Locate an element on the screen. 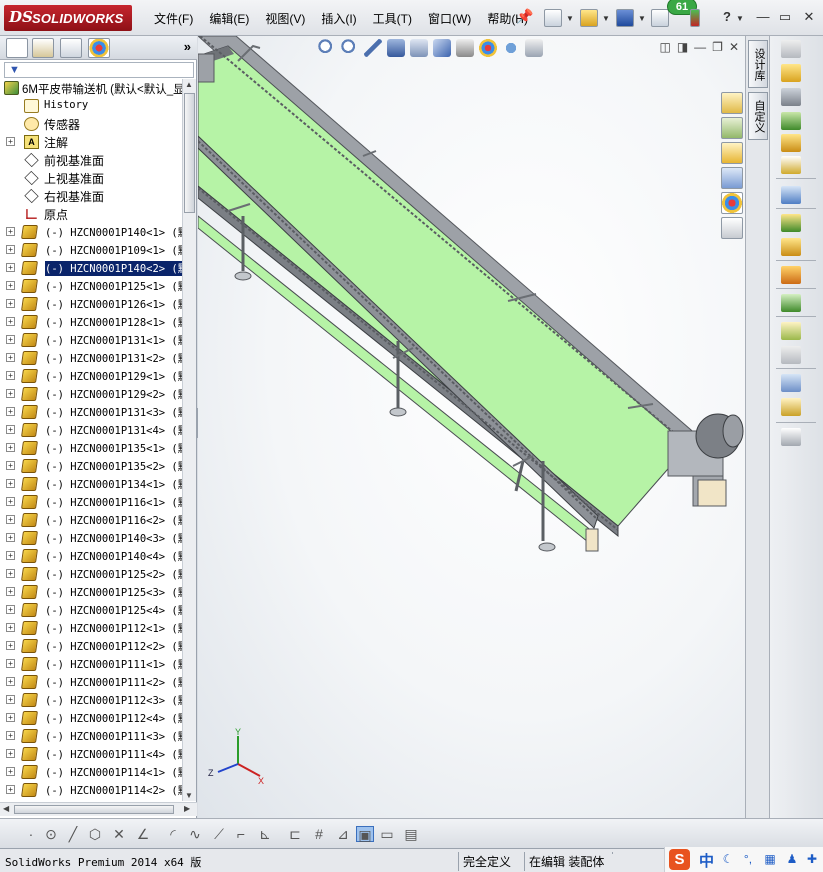 The height and width of the screenshot is (872, 823). tree-horizontal-scrollbar: ◀ ▶ is located at coordinates (98, 809).